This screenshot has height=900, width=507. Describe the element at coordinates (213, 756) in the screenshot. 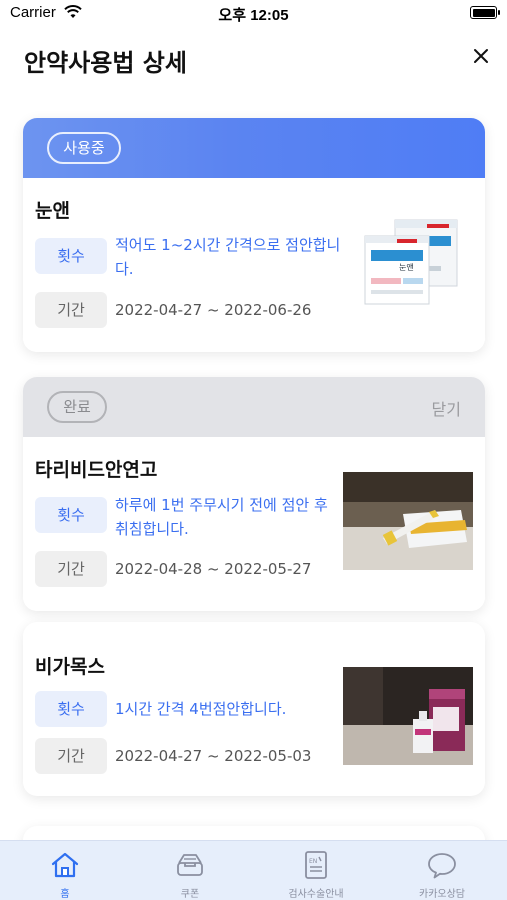

I see `period-text: 2022-04-27 ~ 2022-05-03` at that location.